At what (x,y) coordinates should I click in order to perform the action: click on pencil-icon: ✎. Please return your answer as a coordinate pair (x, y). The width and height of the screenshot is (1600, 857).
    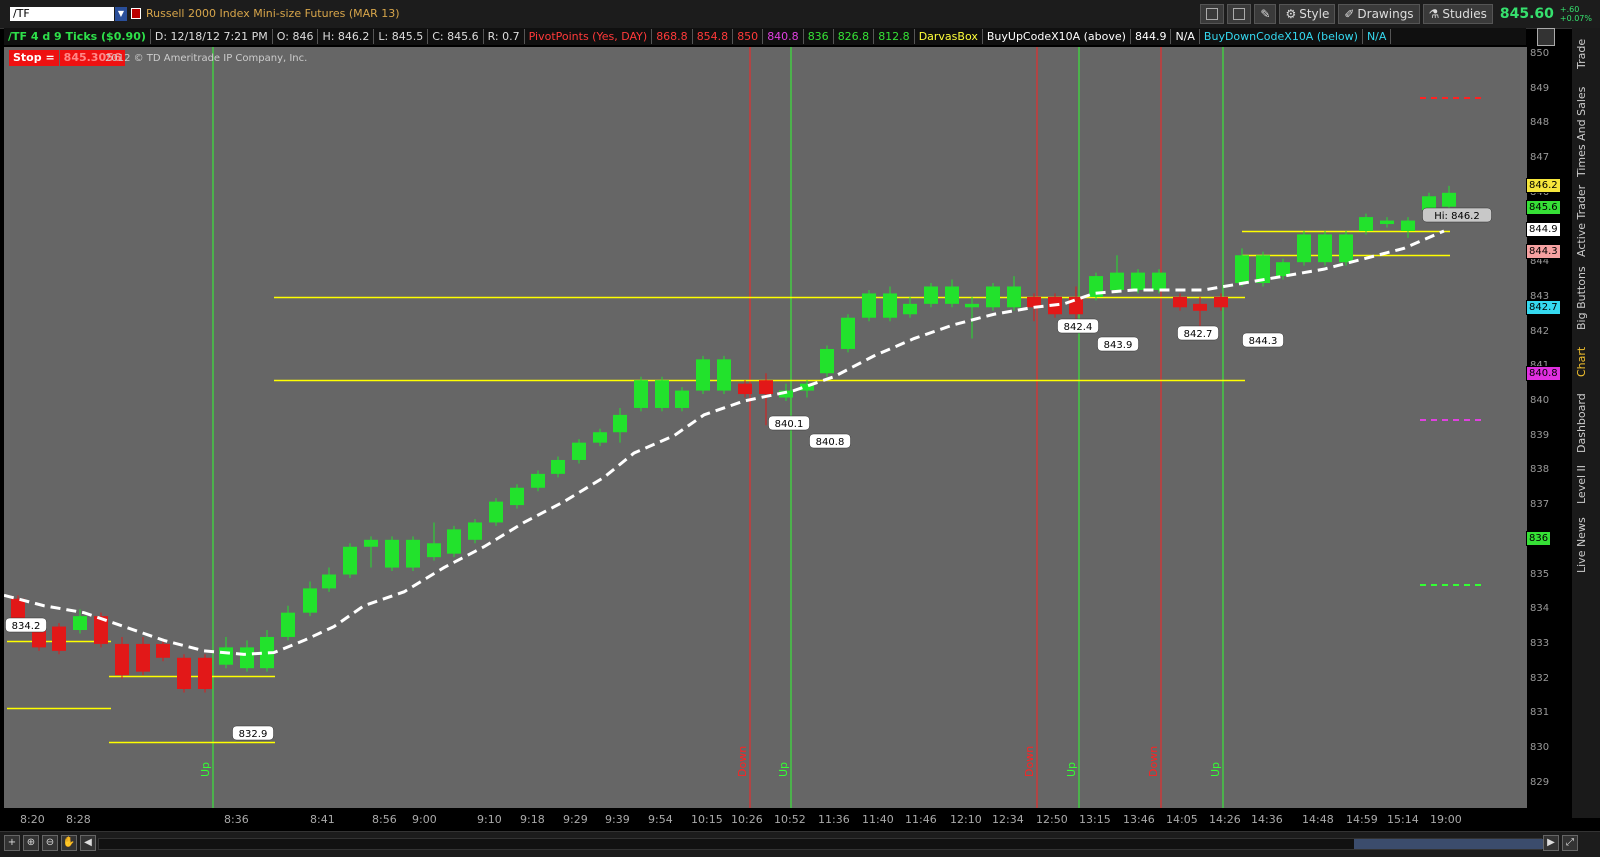
    Looking at the image, I should click on (1265, 14).